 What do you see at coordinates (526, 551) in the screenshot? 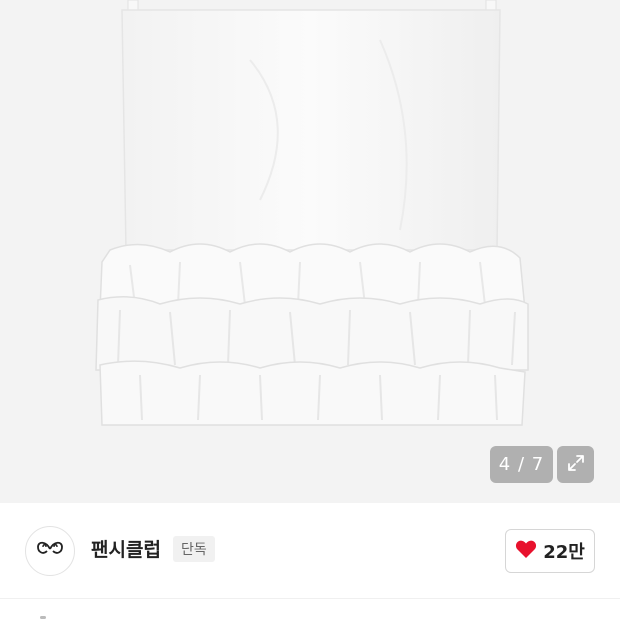
I see `heart-icon` at bounding box center [526, 551].